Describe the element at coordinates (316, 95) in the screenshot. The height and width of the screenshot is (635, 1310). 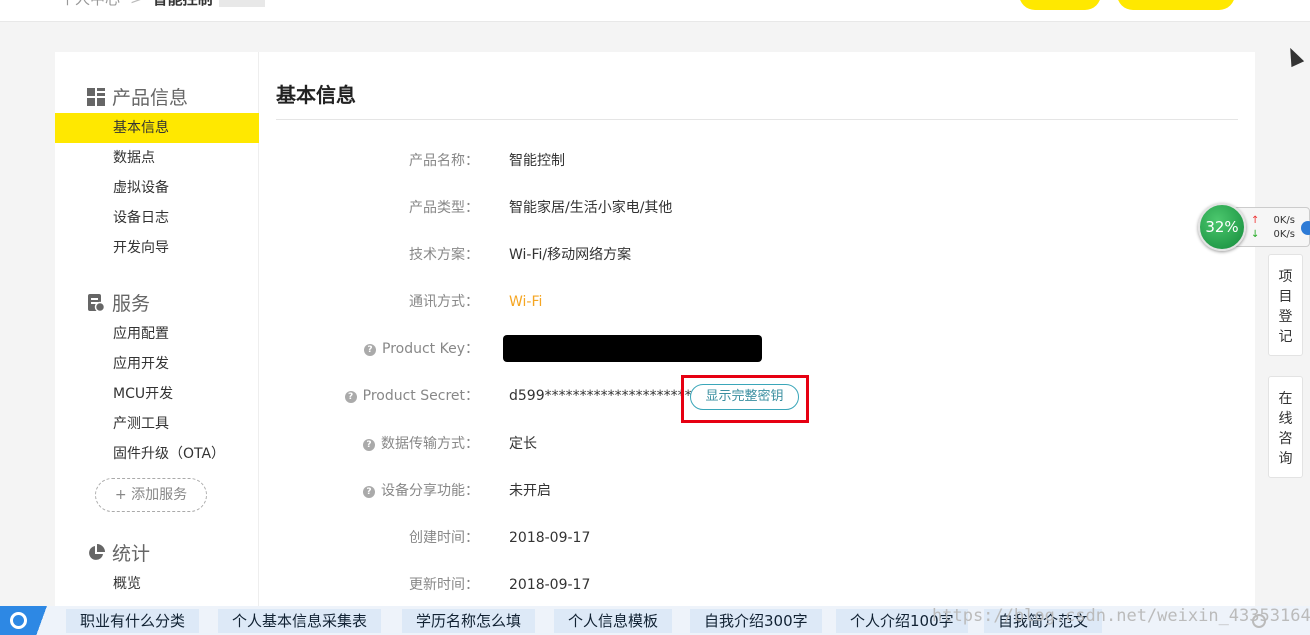
I see `page-title: 基本信息` at that location.